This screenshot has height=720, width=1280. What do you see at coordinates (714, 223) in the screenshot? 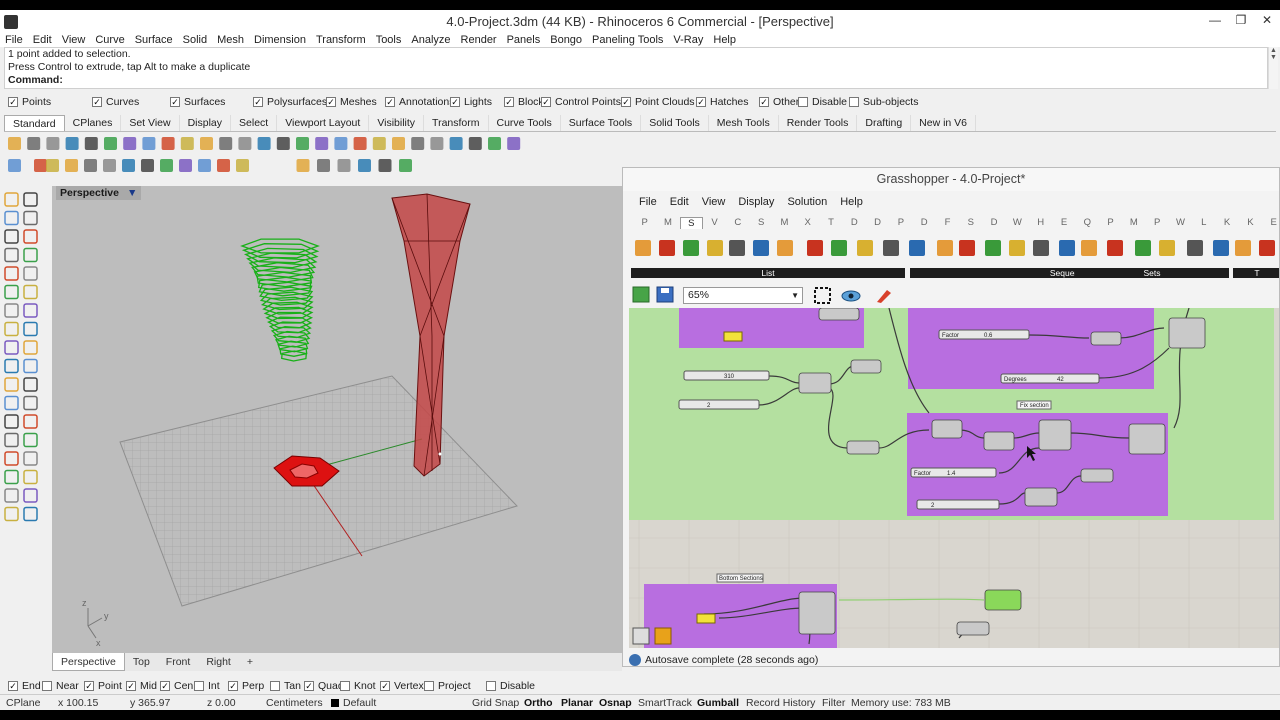
I see `gh-category-tab: V` at bounding box center [714, 223].